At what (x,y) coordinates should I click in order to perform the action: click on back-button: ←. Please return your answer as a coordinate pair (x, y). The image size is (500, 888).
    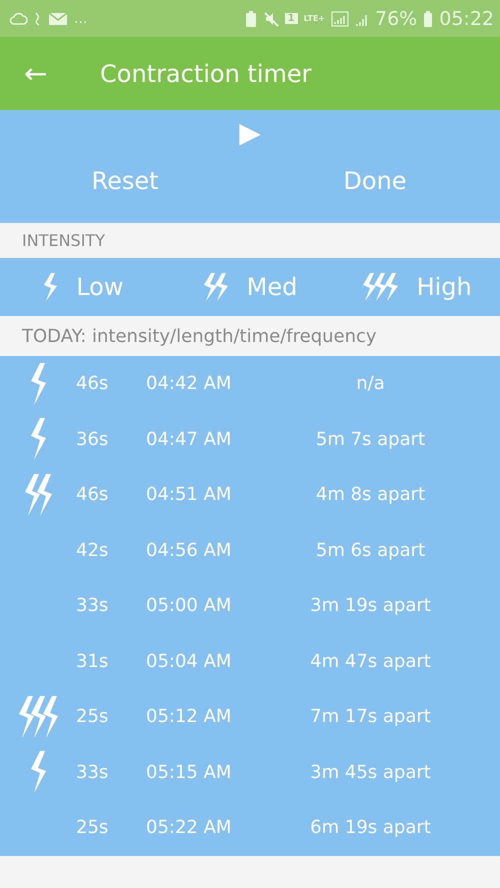
    Looking at the image, I should click on (50, 73).